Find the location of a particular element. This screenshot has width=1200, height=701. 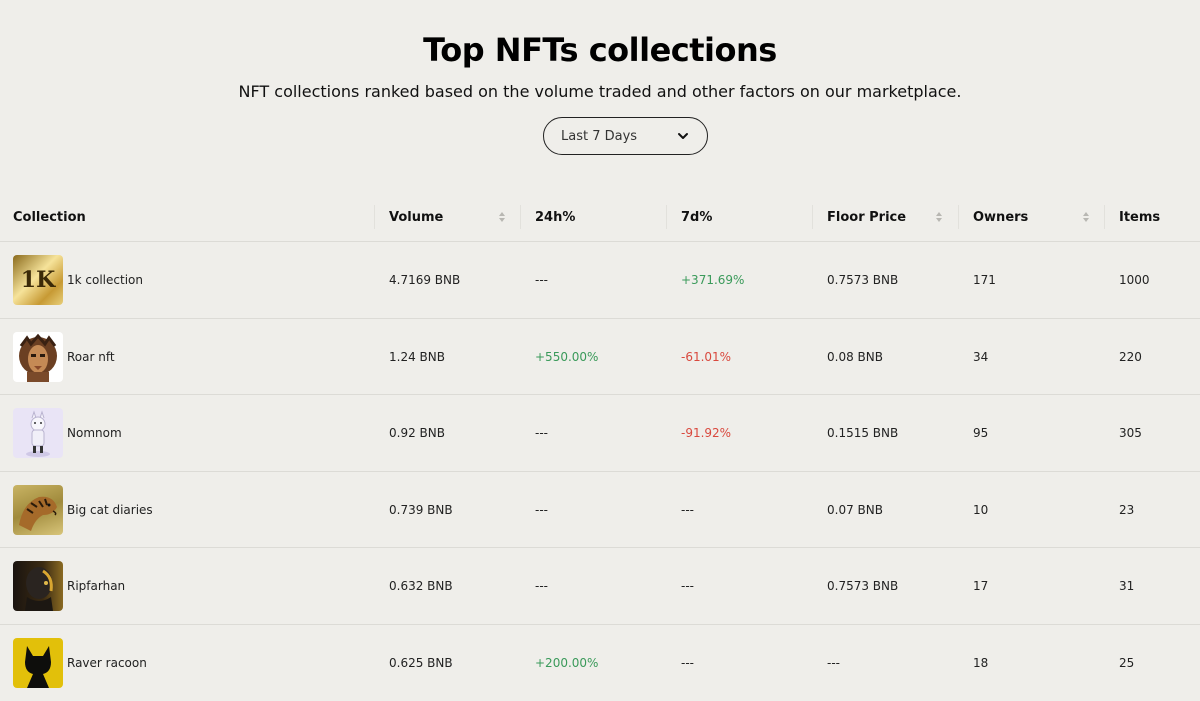

floor-price: 0.08 BNB is located at coordinates (855, 356).